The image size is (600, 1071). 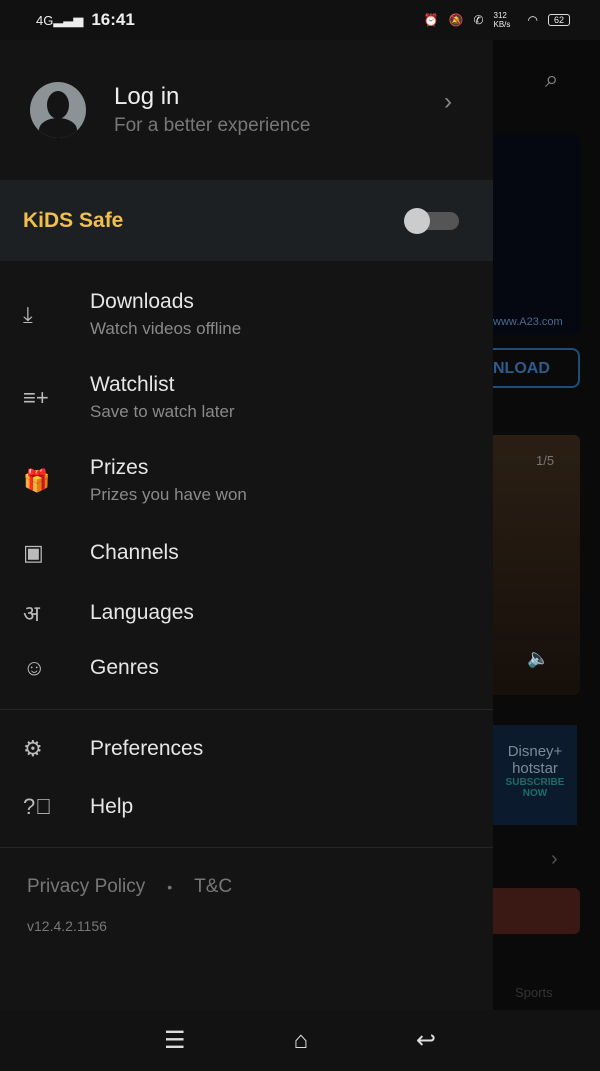 What do you see at coordinates (246, 314) in the screenshot?
I see `menu-item-downloads: ⤓ Downloads Watch videos offline` at bounding box center [246, 314].